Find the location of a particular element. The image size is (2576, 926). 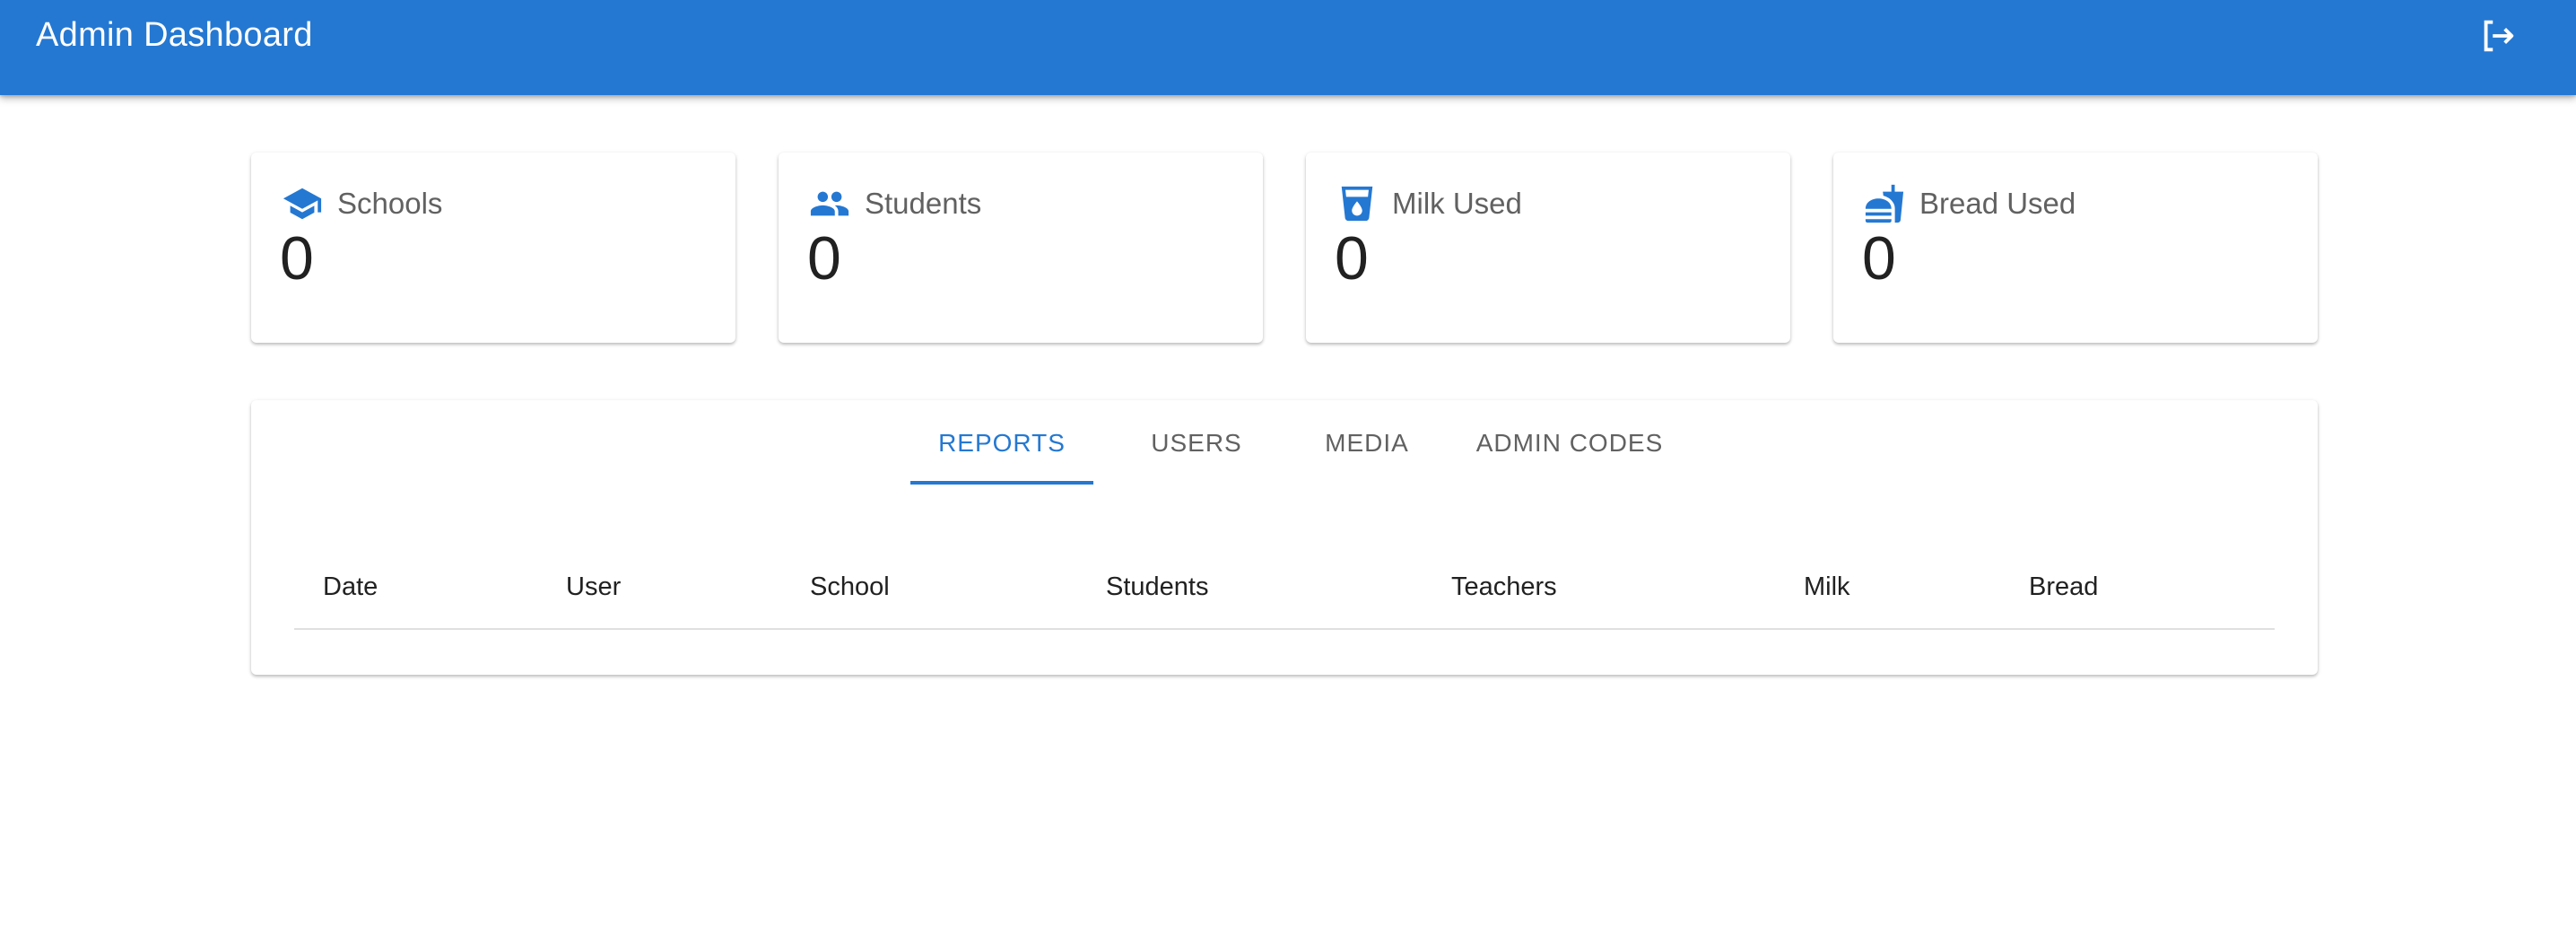

stat-label: Schools is located at coordinates (390, 203).